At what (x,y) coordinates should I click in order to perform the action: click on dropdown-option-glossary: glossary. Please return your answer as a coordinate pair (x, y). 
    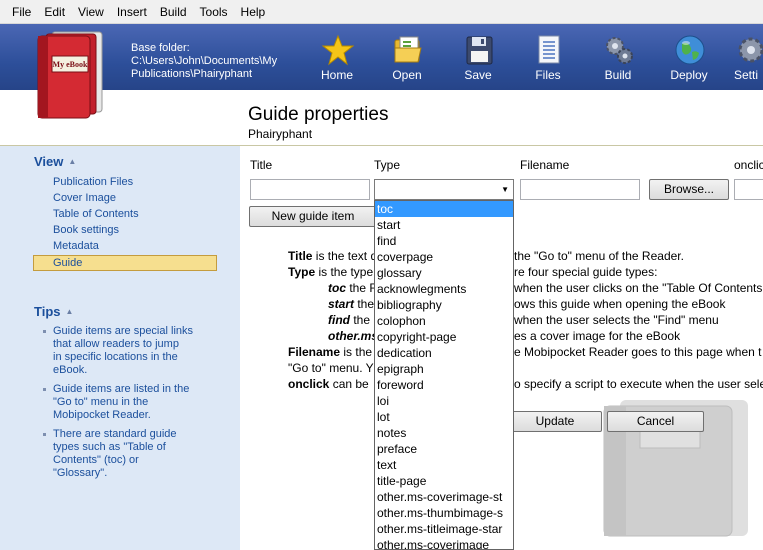
    Looking at the image, I should click on (444, 273).